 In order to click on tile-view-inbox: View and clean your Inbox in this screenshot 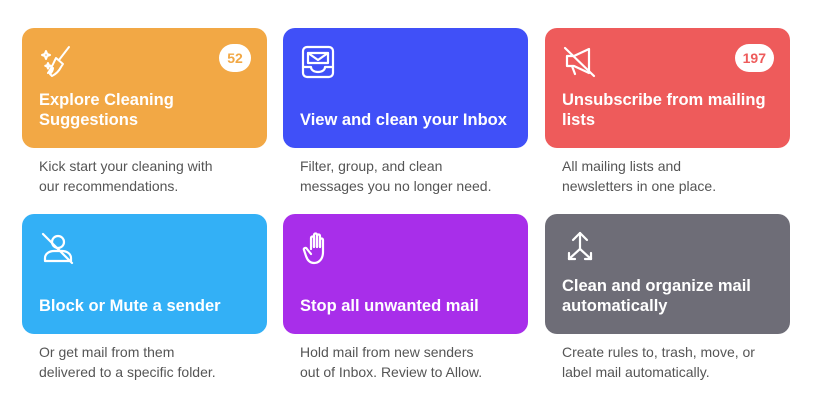, I will do `click(405, 88)`.